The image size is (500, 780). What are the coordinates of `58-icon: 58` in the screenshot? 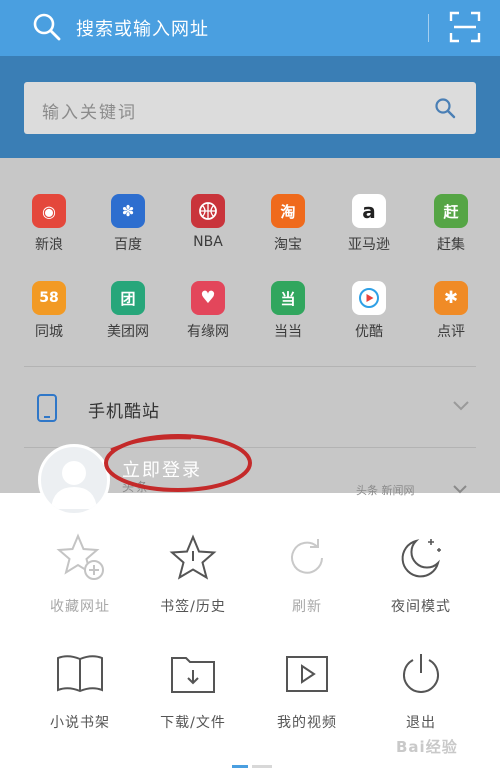 It's located at (49, 298).